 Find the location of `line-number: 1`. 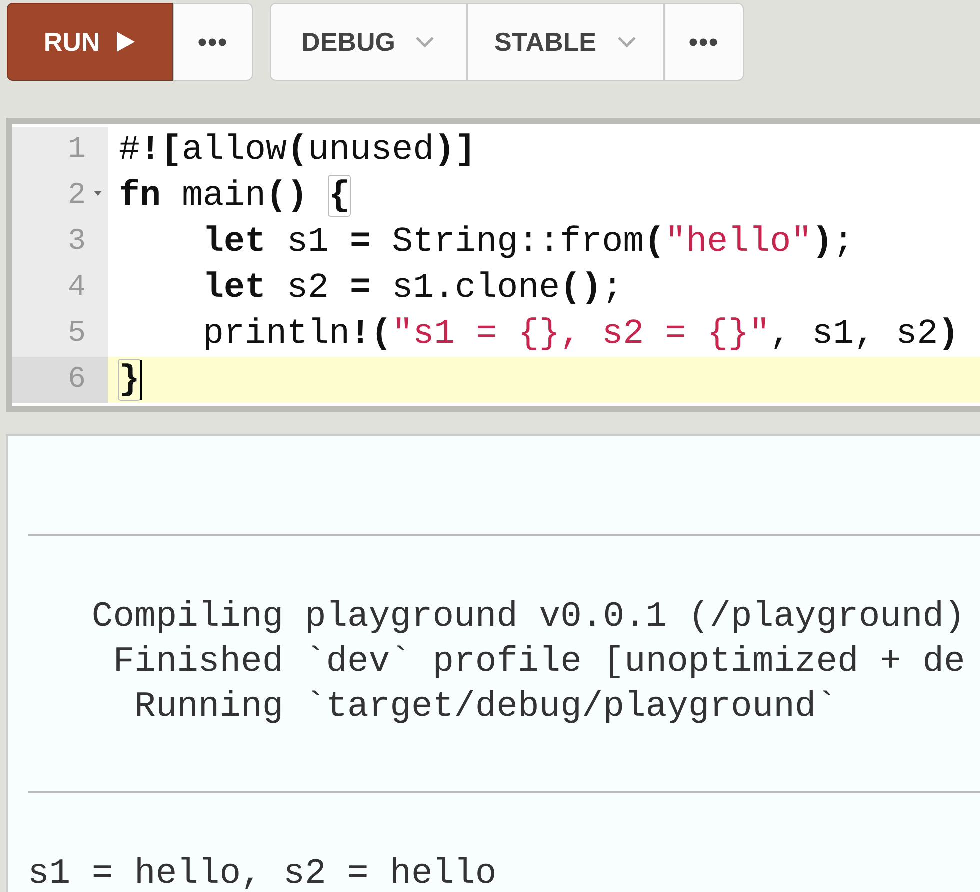

line-number: 1 is located at coordinates (77, 150).